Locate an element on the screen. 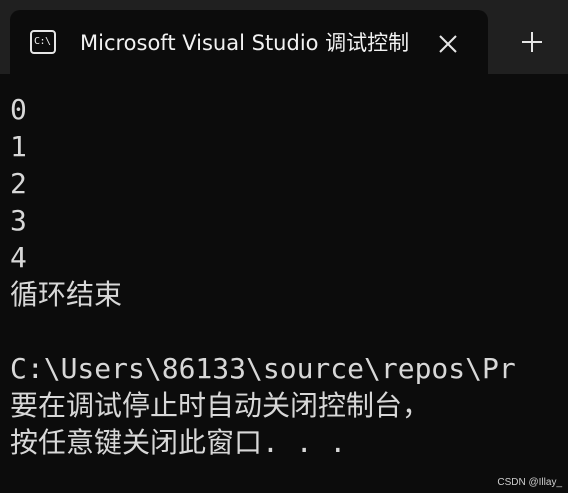 The height and width of the screenshot is (493, 568). console-line: 2 is located at coordinates (18, 183).